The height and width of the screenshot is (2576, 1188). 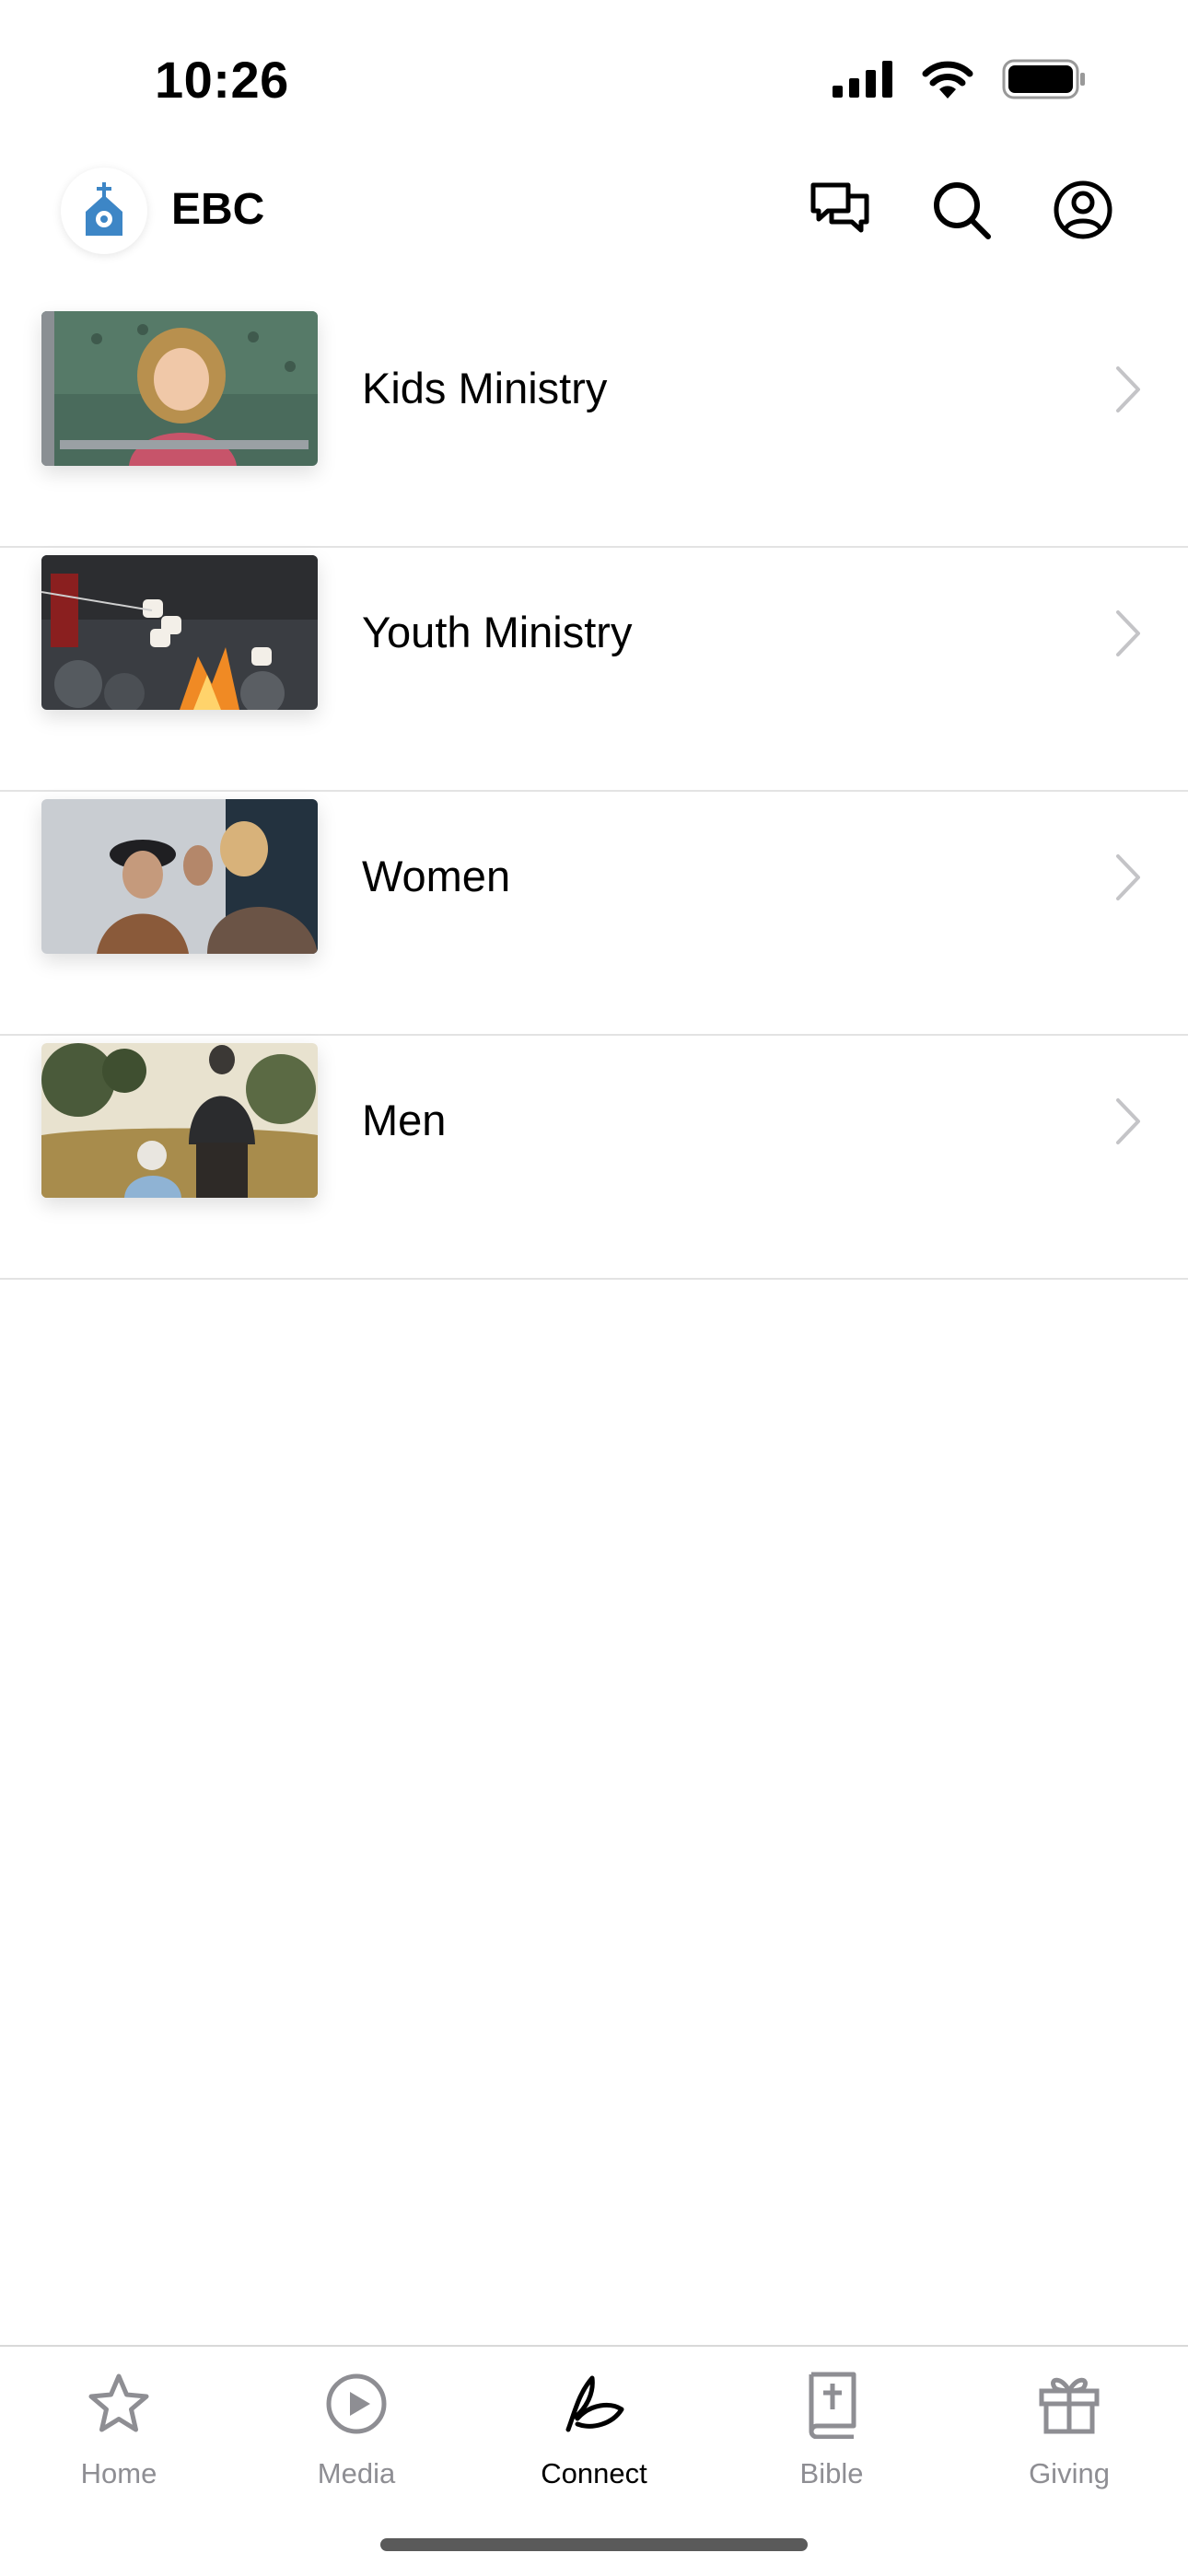 What do you see at coordinates (948, 80) in the screenshot?
I see `wifi-icon` at bounding box center [948, 80].